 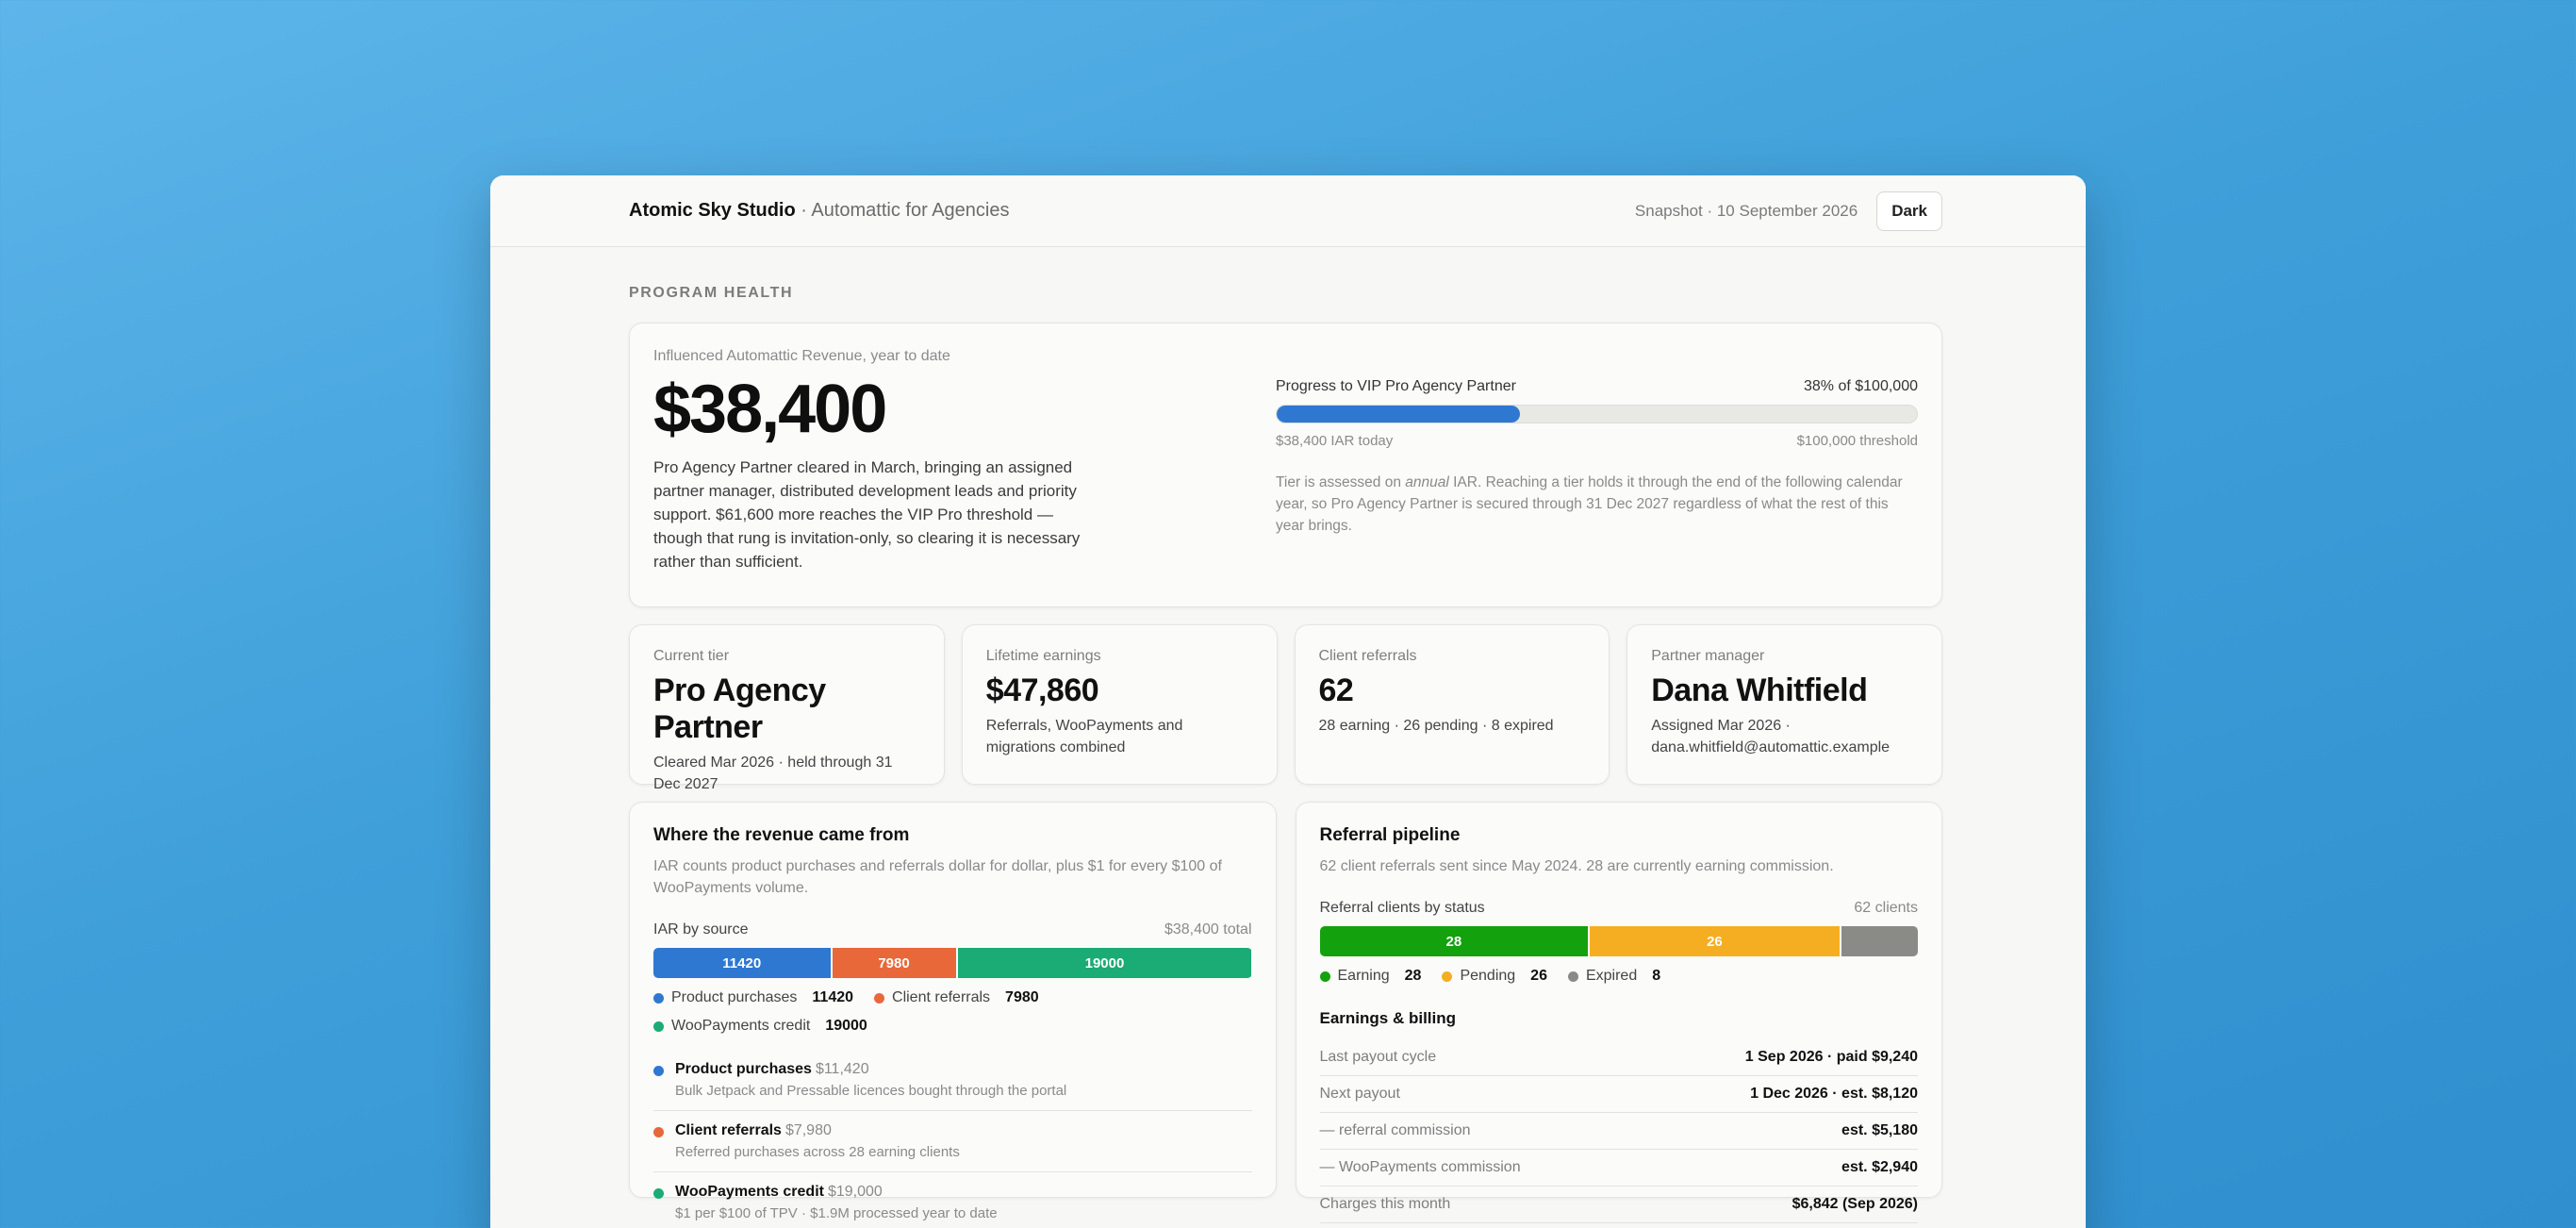 I want to click on org-name: Atomic Sky Studio, so click(x=712, y=210).